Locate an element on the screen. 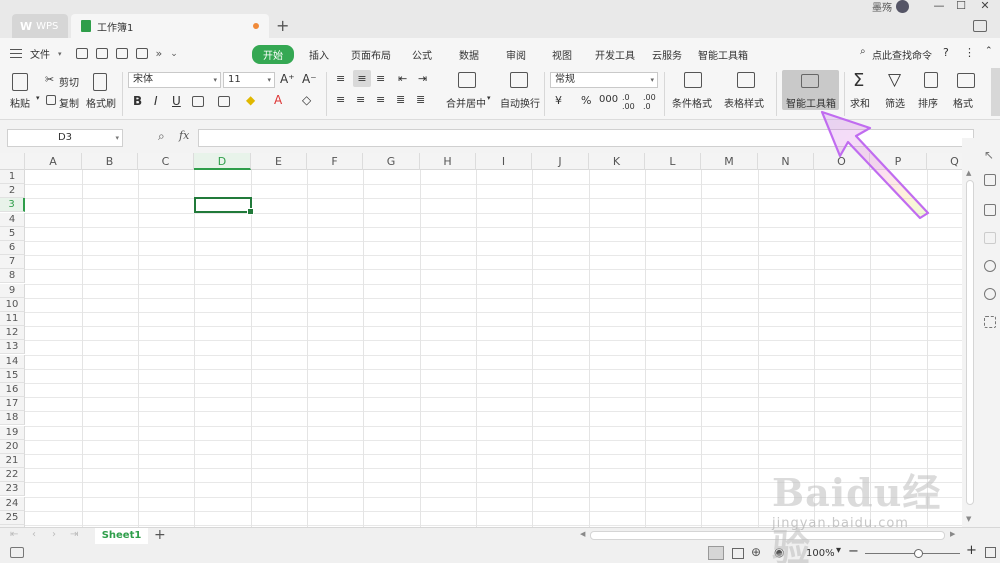 The width and height of the screenshot is (1000, 563). tab-insert: 插入 is located at coordinates (319, 54).